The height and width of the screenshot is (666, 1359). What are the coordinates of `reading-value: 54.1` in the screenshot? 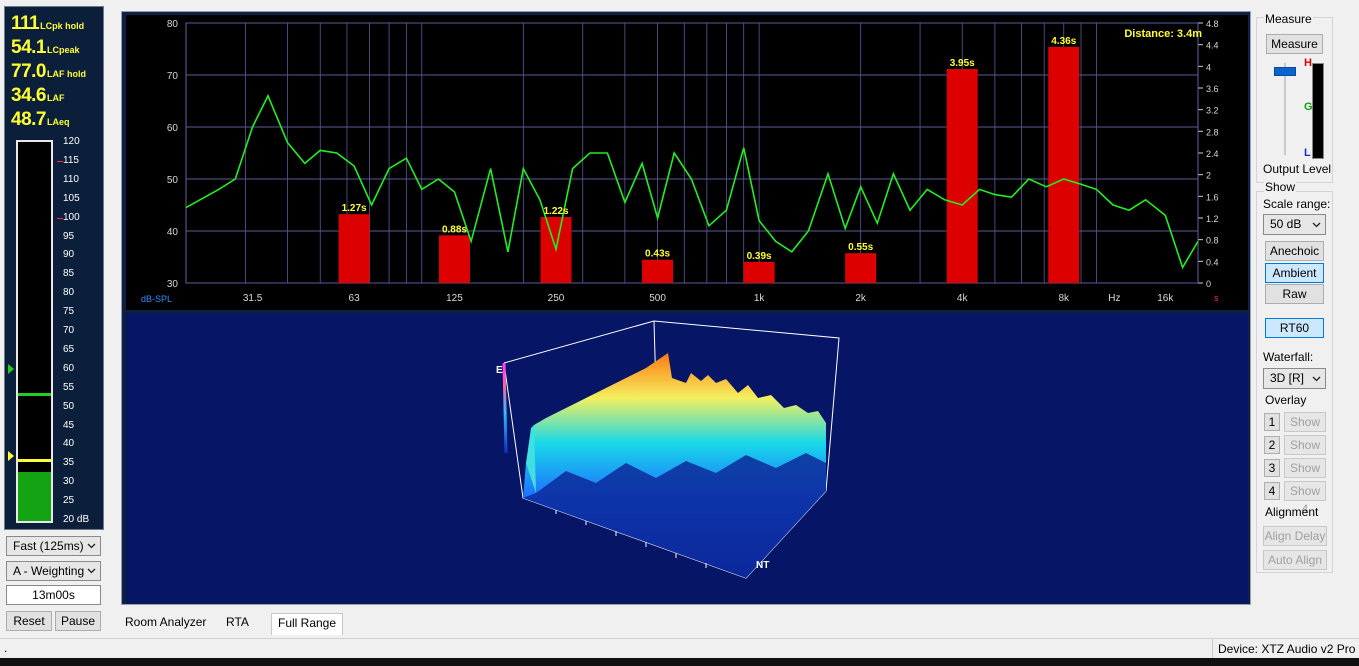 It's located at (28, 47).